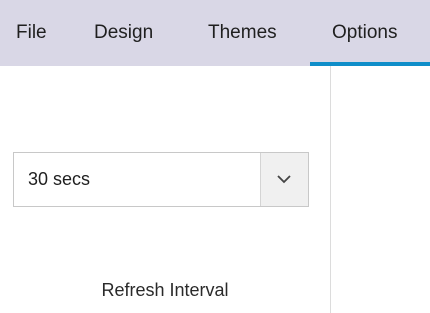 The width and height of the screenshot is (430, 313). What do you see at coordinates (330, 189) in the screenshot?
I see `group-separator` at bounding box center [330, 189].